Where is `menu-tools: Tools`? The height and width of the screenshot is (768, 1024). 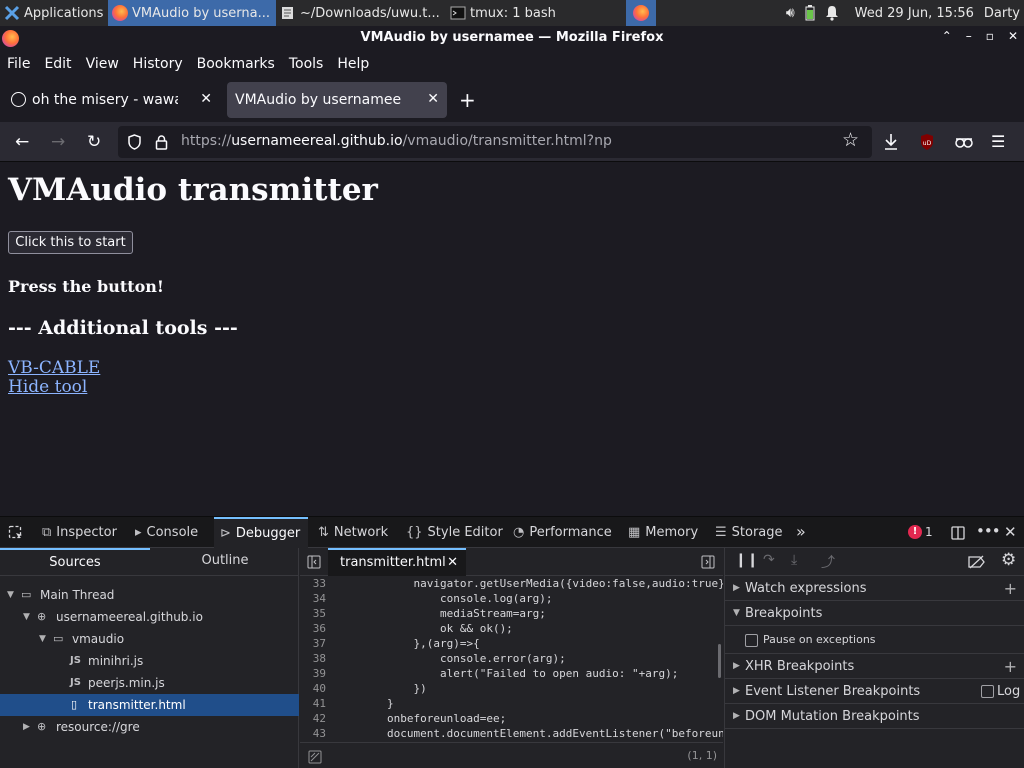 menu-tools: Tools is located at coordinates (306, 64).